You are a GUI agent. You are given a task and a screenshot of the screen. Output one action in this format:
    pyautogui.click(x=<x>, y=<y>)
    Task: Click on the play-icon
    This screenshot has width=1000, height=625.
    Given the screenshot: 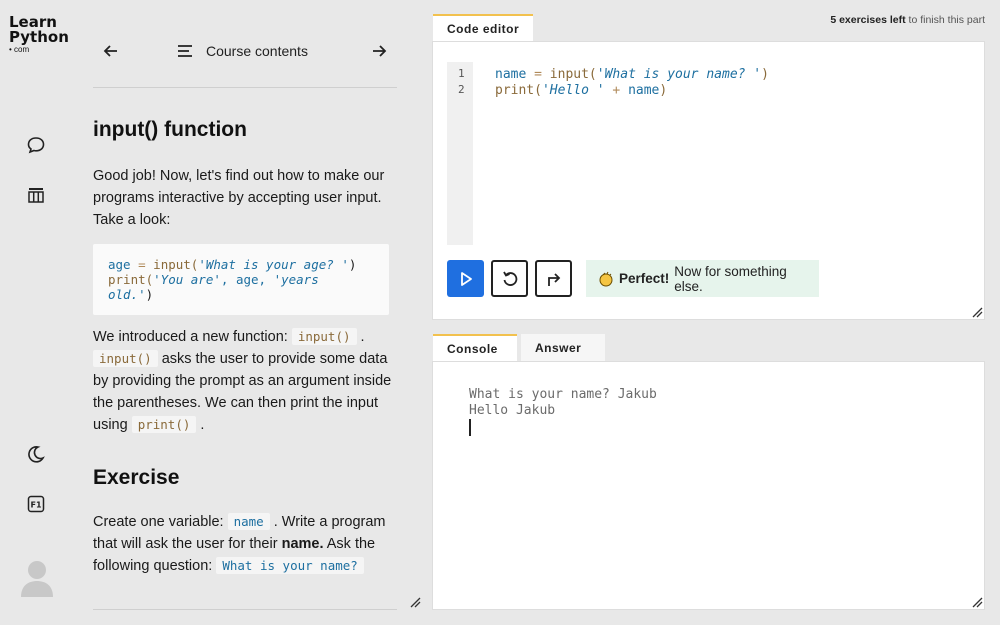 What is the action you would take?
    pyautogui.click(x=466, y=278)
    